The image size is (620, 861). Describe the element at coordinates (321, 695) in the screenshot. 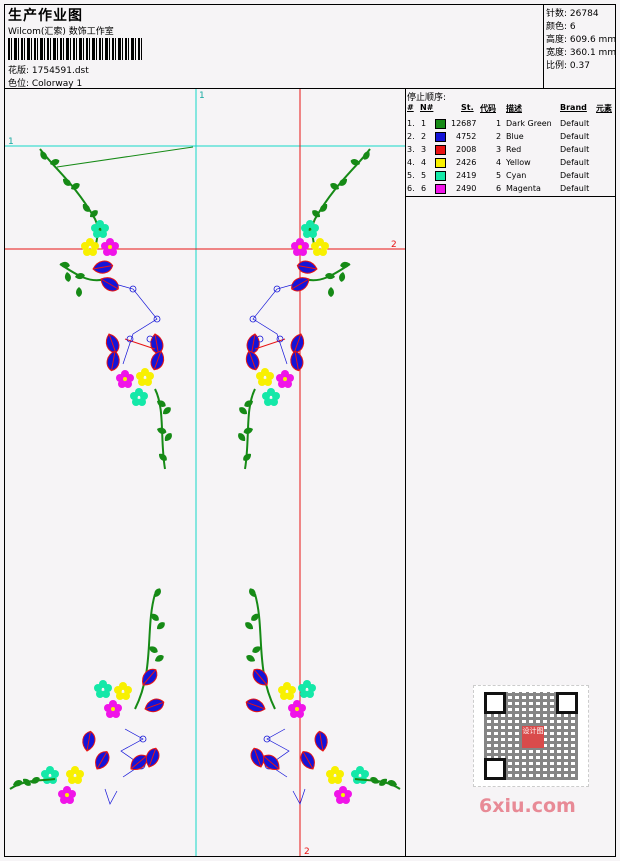

I see `motif-bottom-right` at that location.